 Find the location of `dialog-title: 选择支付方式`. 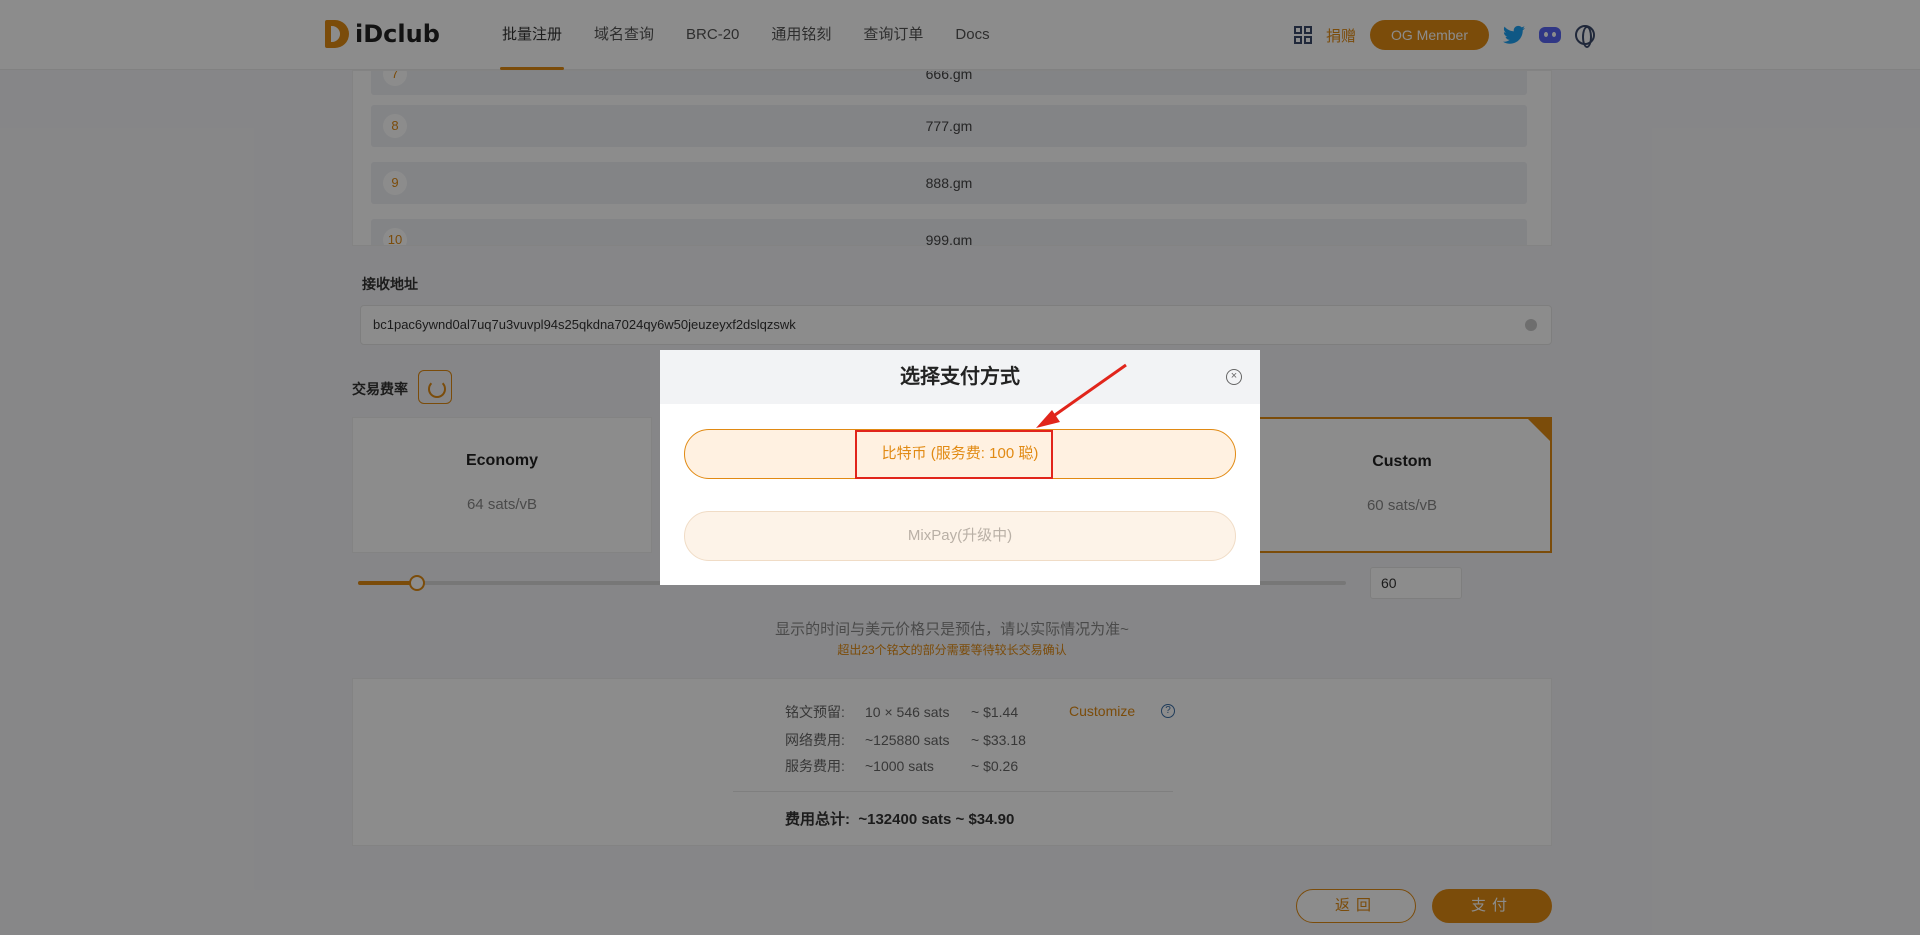

dialog-title: 选择支付方式 is located at coordinates (960, 377).